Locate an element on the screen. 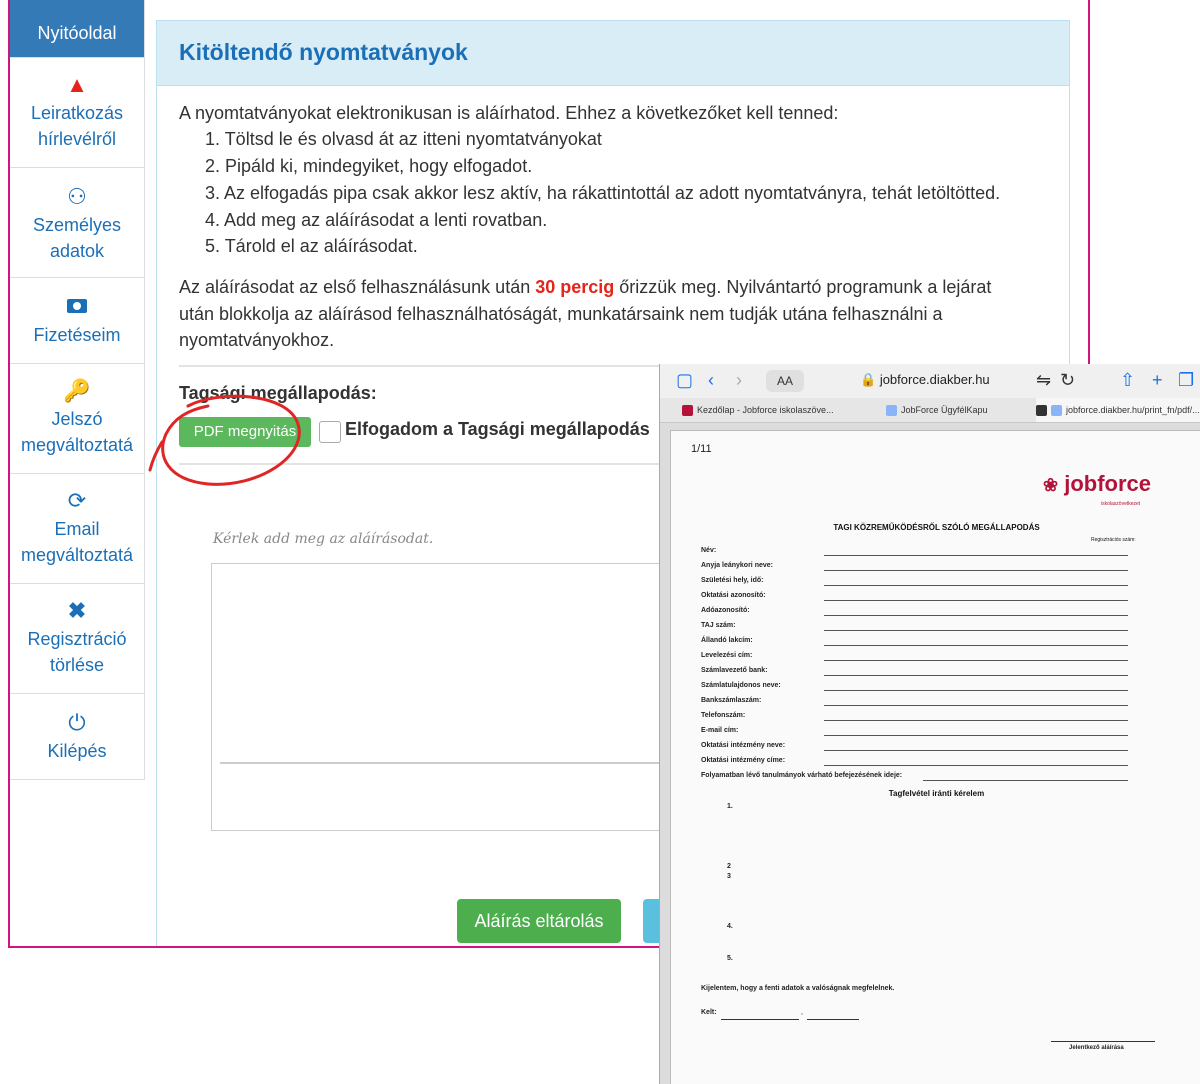 This screenshot has height=1084, width=1200. sidebar-item-label: Email megváltoztatá is located at coordinates (77, 542).